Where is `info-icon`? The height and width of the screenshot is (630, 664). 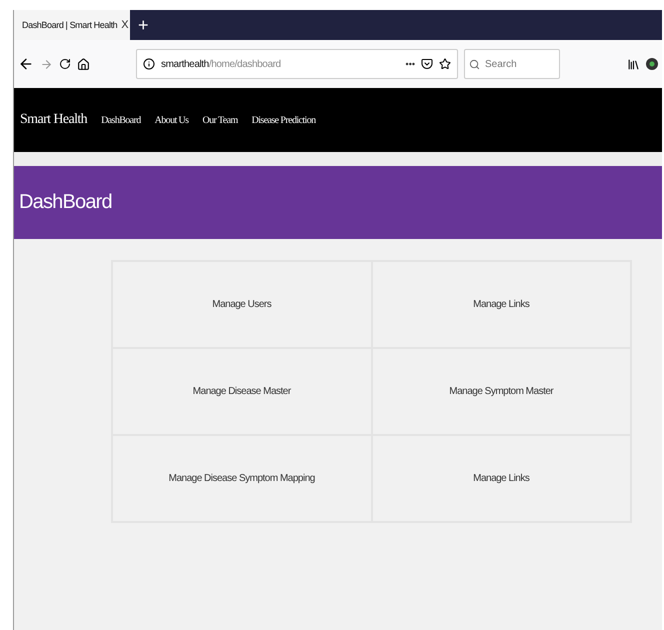
info-icon is located at coordinates (149, 64).